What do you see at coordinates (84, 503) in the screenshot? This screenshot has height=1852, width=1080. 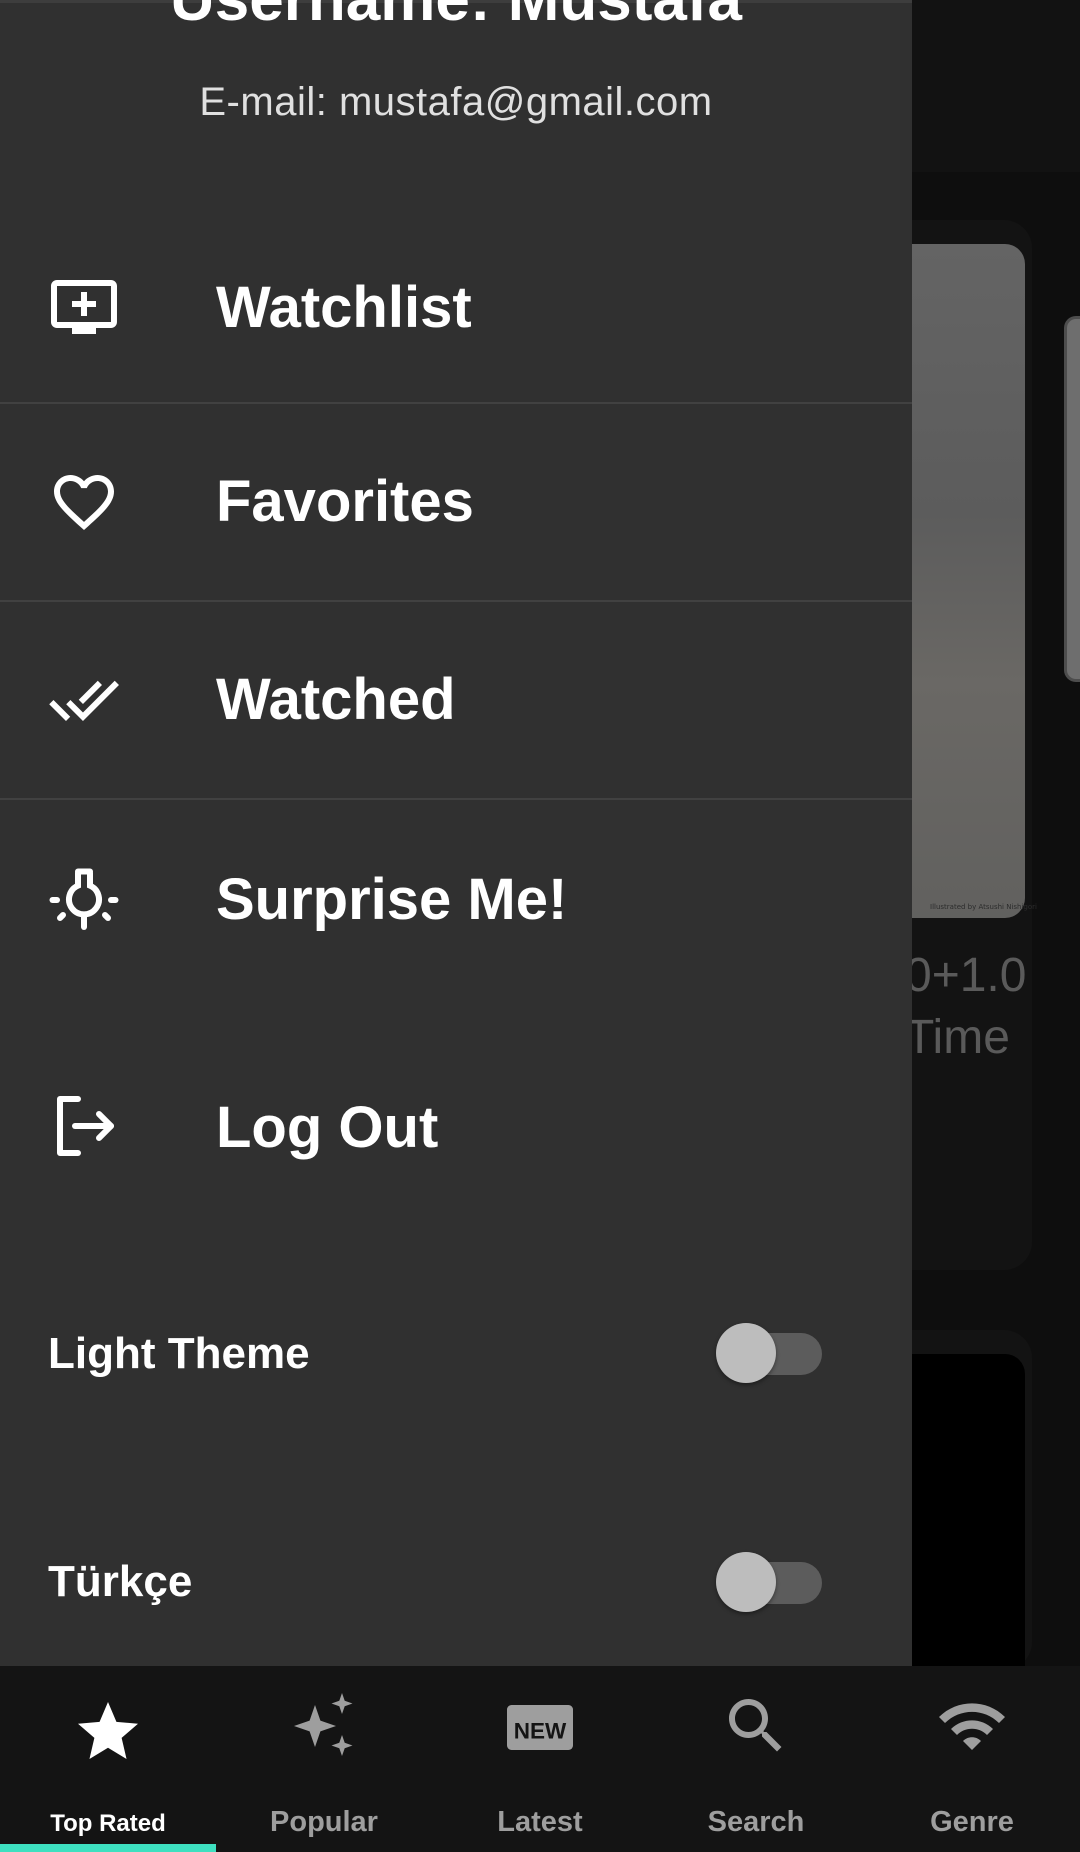 I see `heart-outline-icon` at bounding box center [84, 503].